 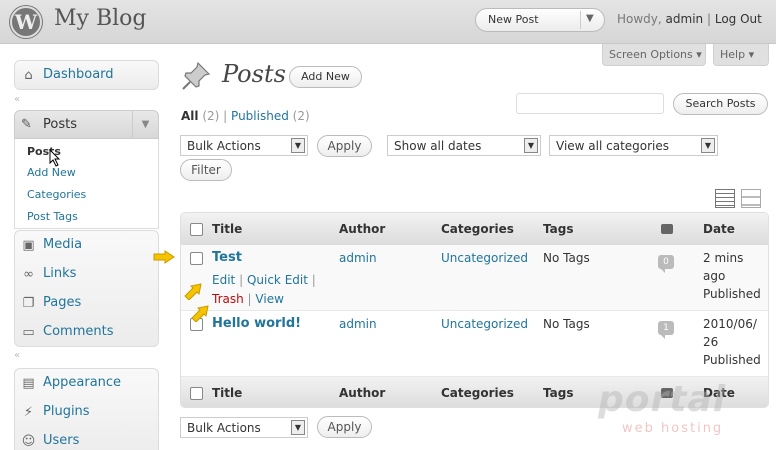 What do you see at coordinates (55, 158) in the screenshot?
I see `mouse-cursor-icon` at bounding box center [55, 158].